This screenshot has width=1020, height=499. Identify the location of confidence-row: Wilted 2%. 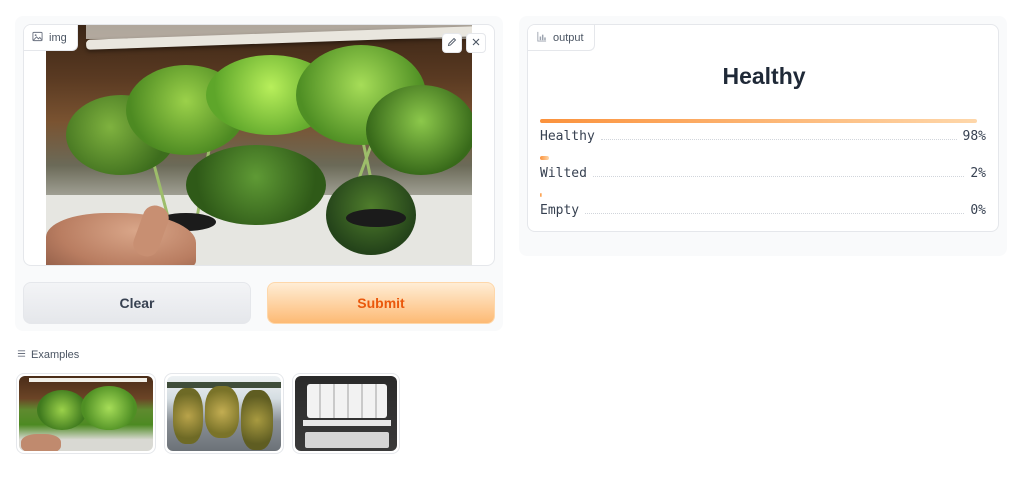
(763, 168).